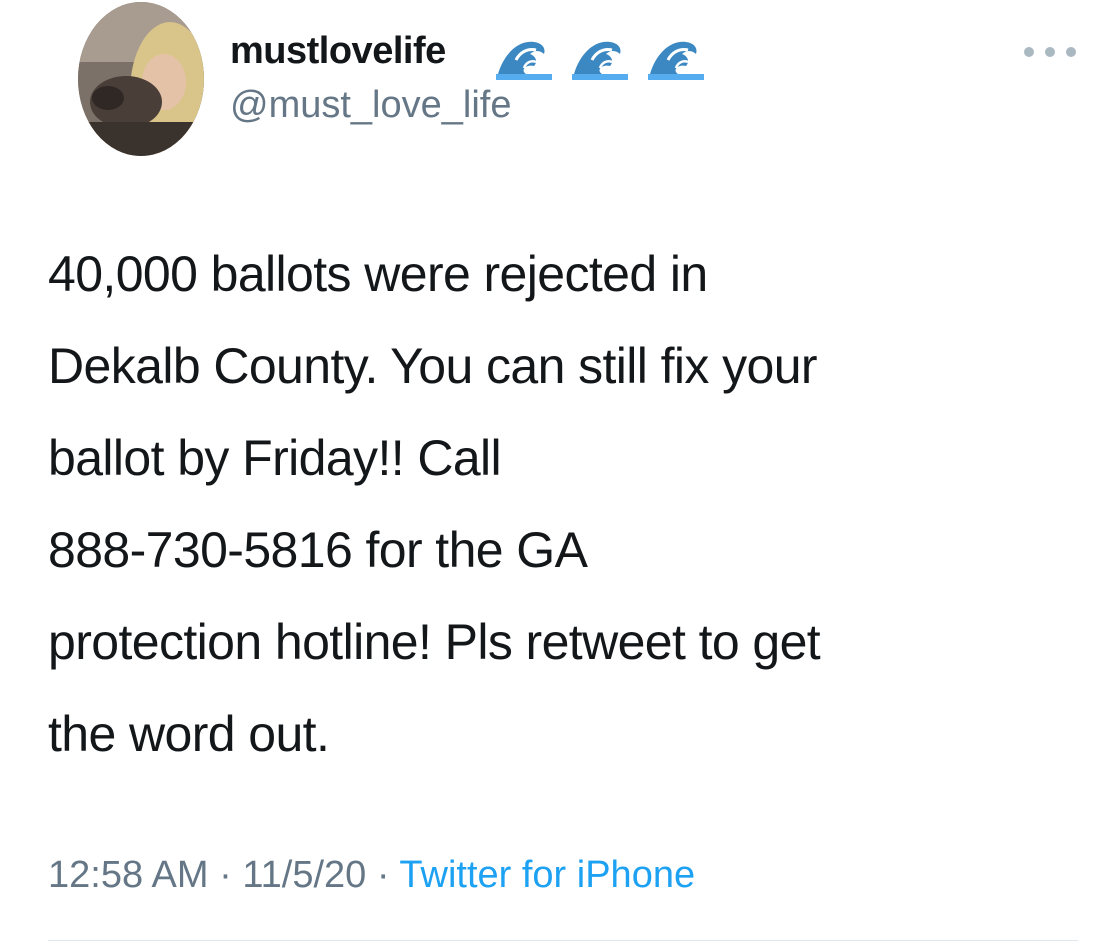 This screenshot has width=1100, height=946. What do you see at coordinates (141, 79) in the screenshot?
I see `avatar` at bounding box center [141, 79].